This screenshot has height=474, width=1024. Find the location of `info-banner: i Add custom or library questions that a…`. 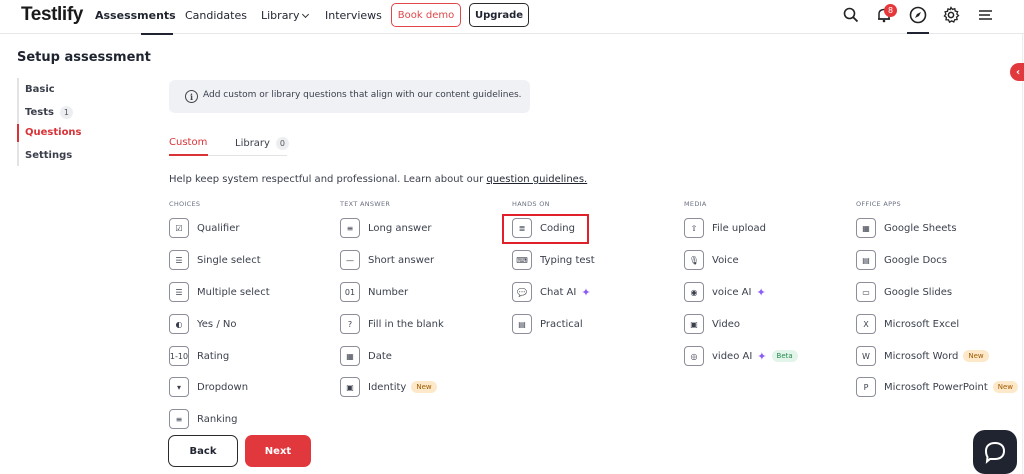

info-banner: i Add custom or library questions that a… is located at coordinates (349, 96).